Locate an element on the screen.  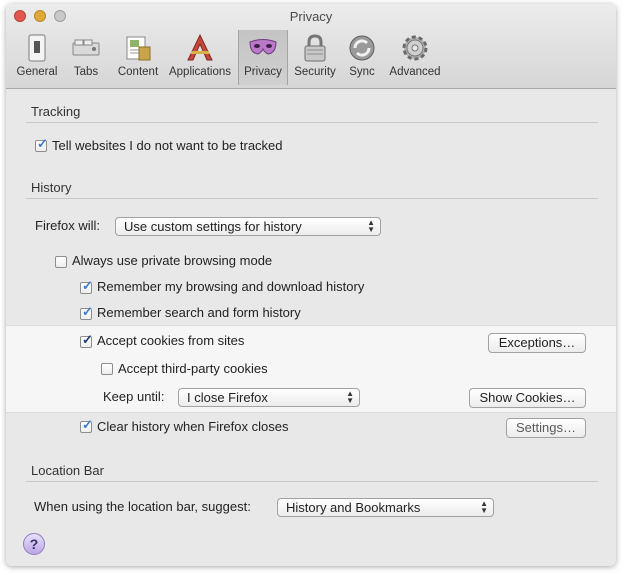
toolbar-label-sync: Sync is located at coordinates (362, 72).